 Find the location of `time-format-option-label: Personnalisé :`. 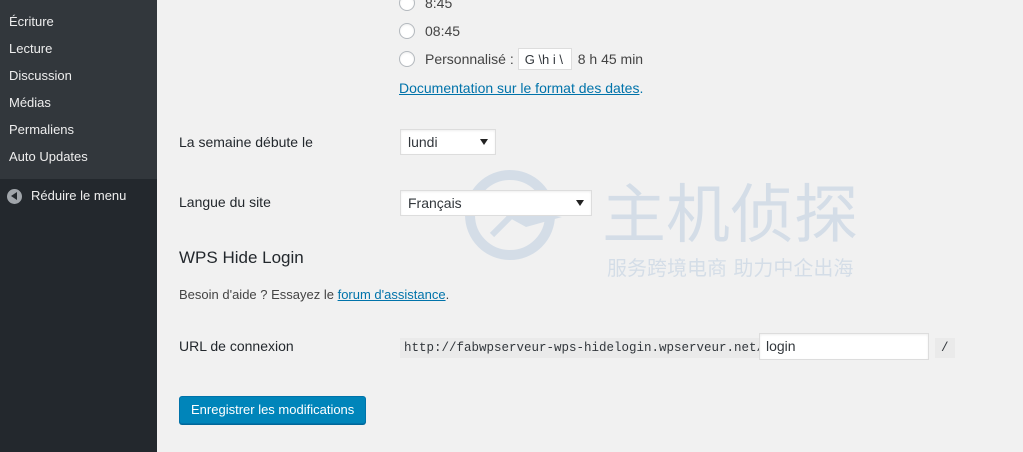

time-format-option-label: Personnalisé : is located at coordinates (469, 59).